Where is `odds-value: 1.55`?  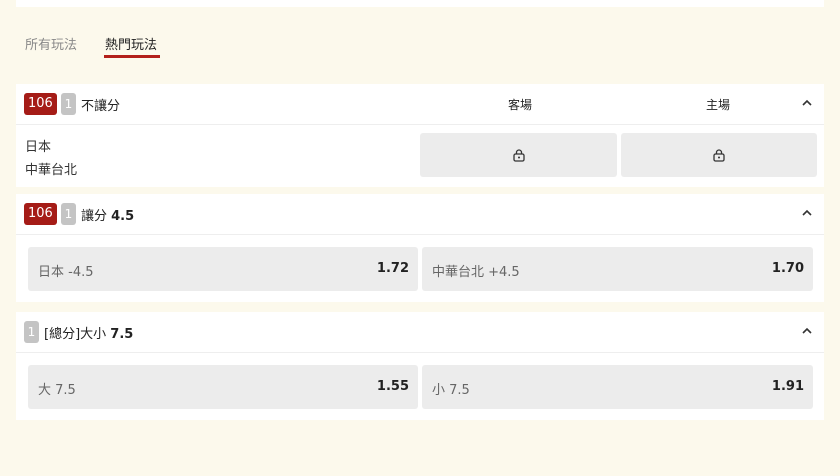
odds-value: 1.55 is located at coordinates (392, 386).